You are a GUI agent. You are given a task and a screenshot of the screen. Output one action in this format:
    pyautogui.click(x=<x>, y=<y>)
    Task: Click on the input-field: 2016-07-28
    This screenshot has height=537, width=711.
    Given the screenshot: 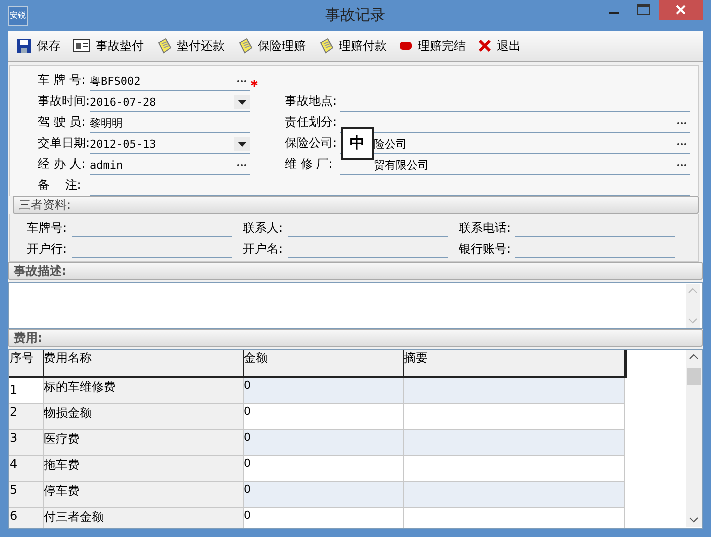 What is the action you would take?
    pyautogui.click(x=170, y=102)
    